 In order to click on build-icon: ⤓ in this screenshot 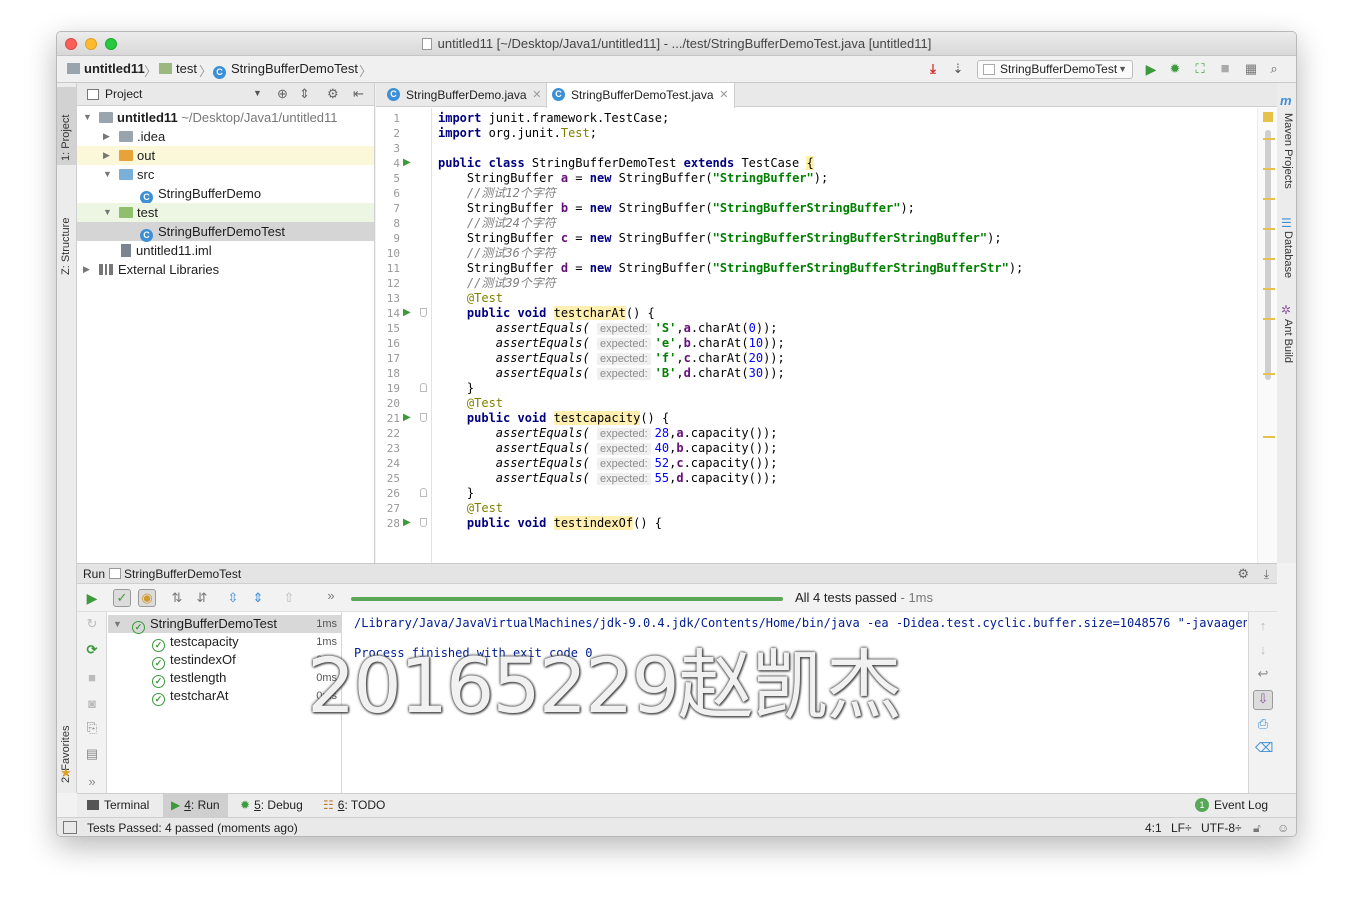, I will do `click(933, 69)`.